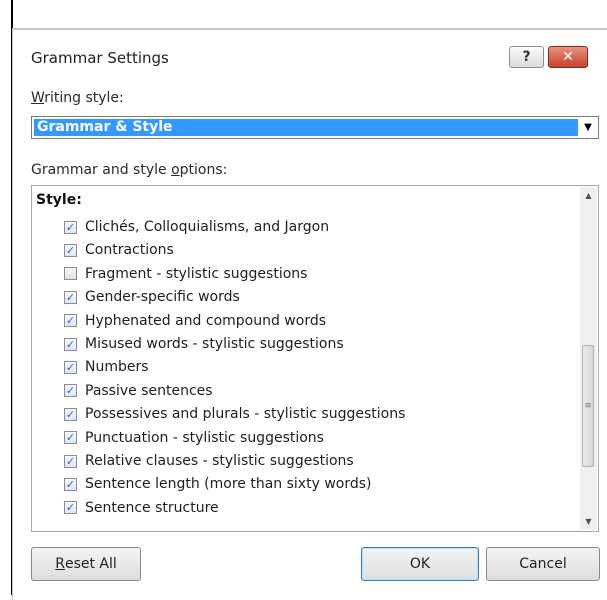  Describe the element at coordinates (117, 367) in the screenshot. I see `list-item-label: Numbers` at that location.